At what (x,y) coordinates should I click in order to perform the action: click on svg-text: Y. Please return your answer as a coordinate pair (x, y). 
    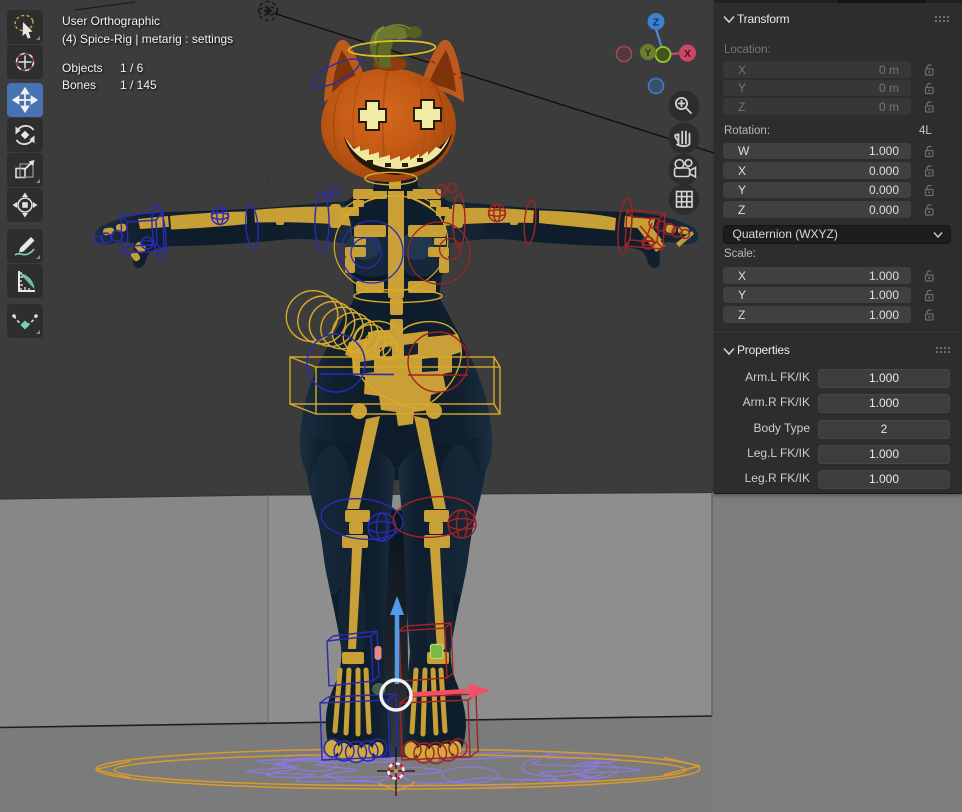
    Looking at the image, I should click on (648, 53).